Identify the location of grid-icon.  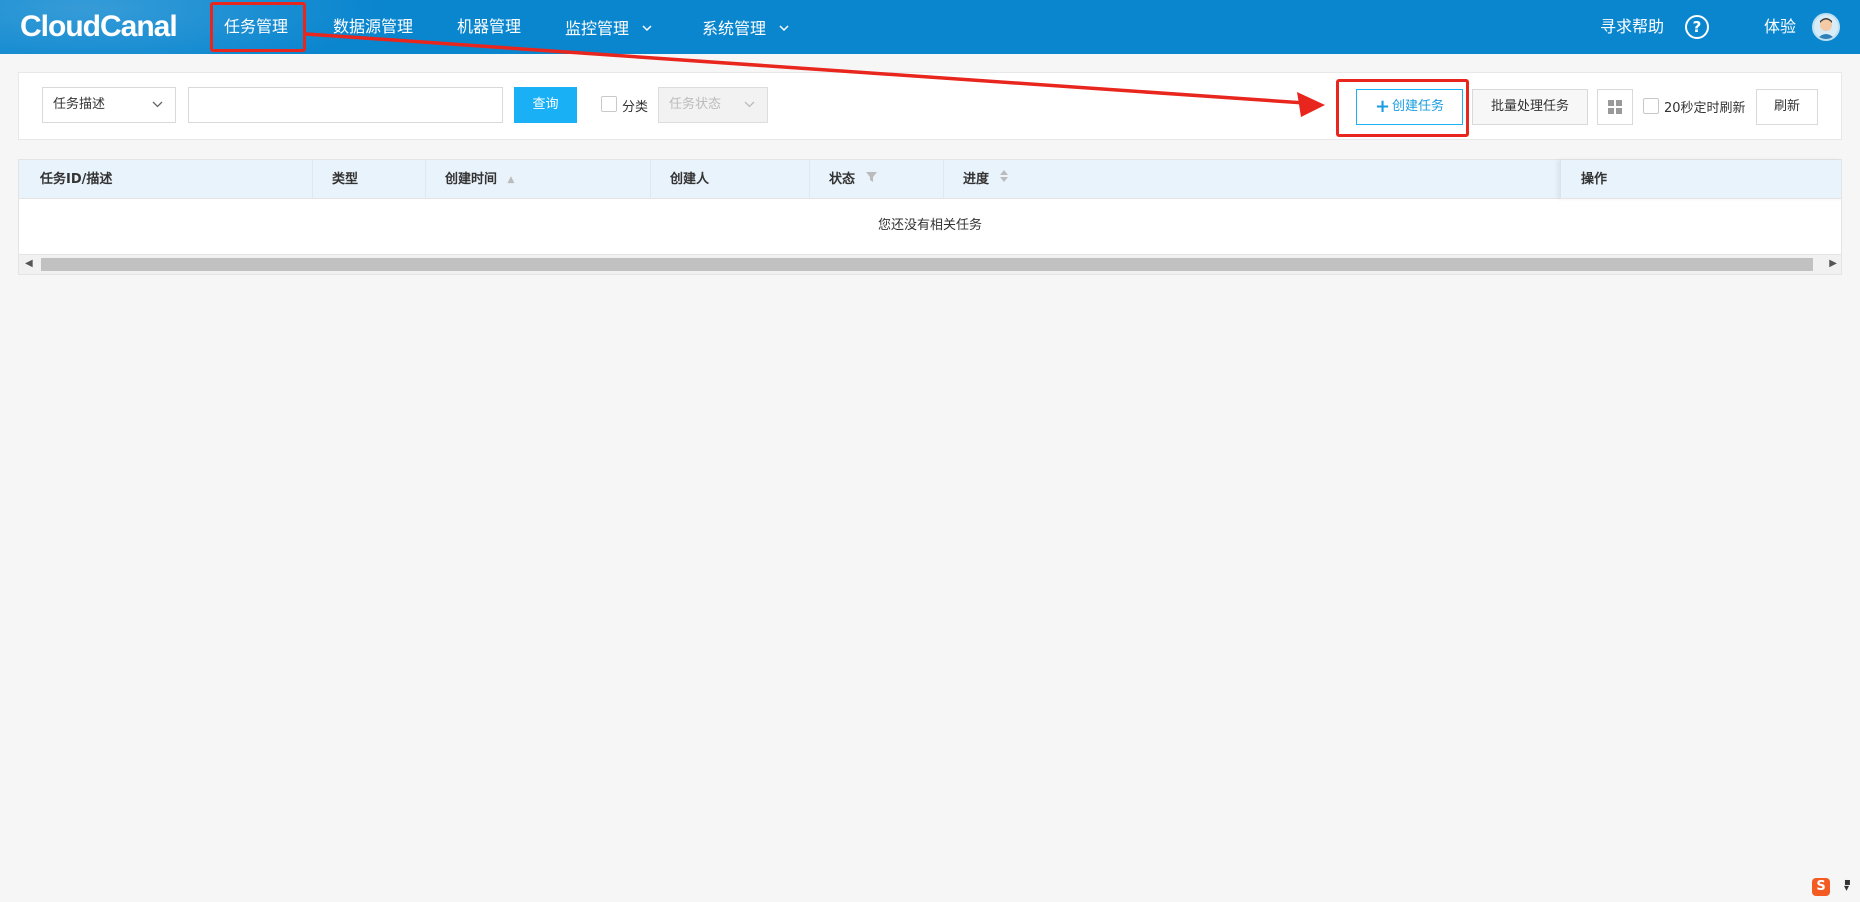
(1611, 103).